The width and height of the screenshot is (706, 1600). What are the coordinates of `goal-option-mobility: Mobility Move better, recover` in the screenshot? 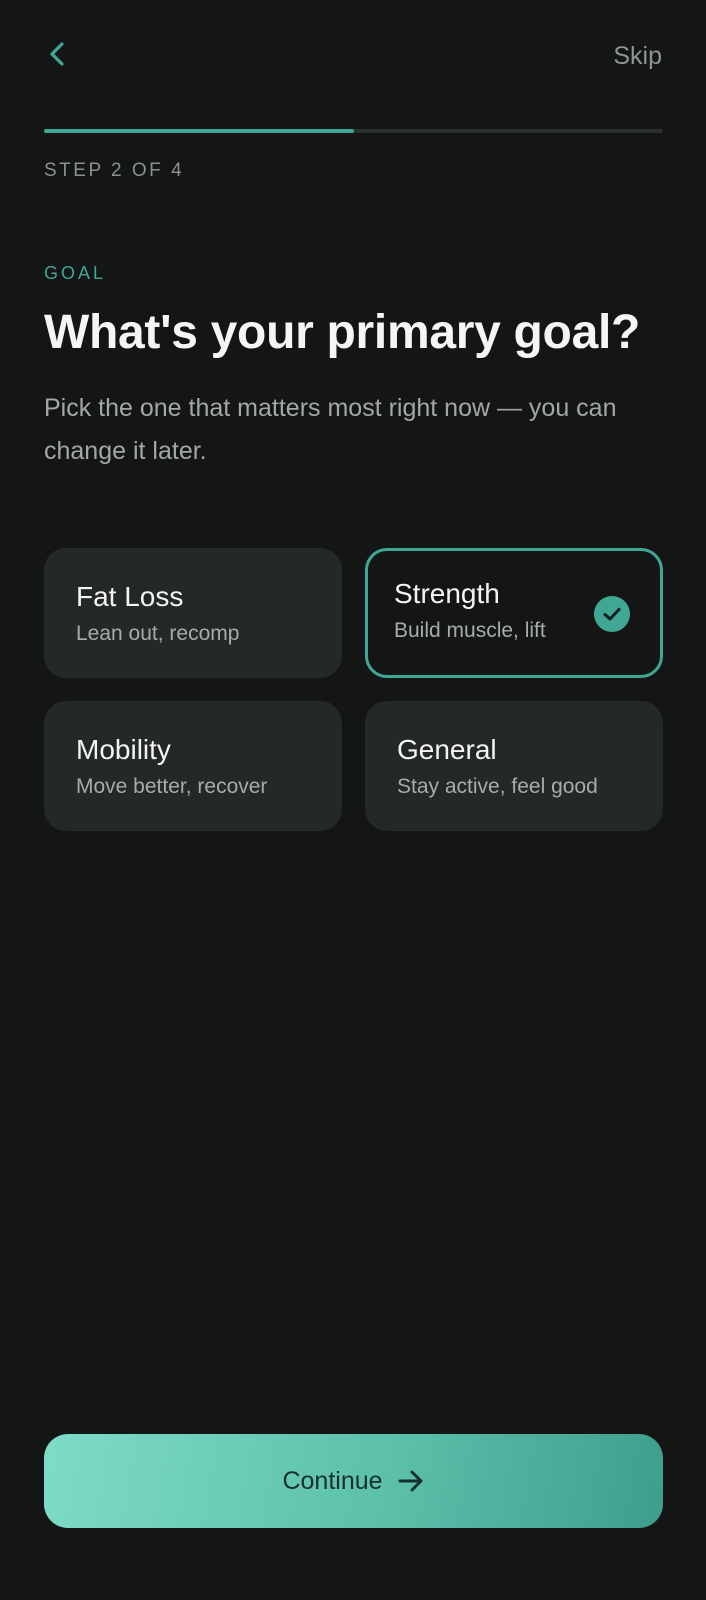 It's located at (193, 766).